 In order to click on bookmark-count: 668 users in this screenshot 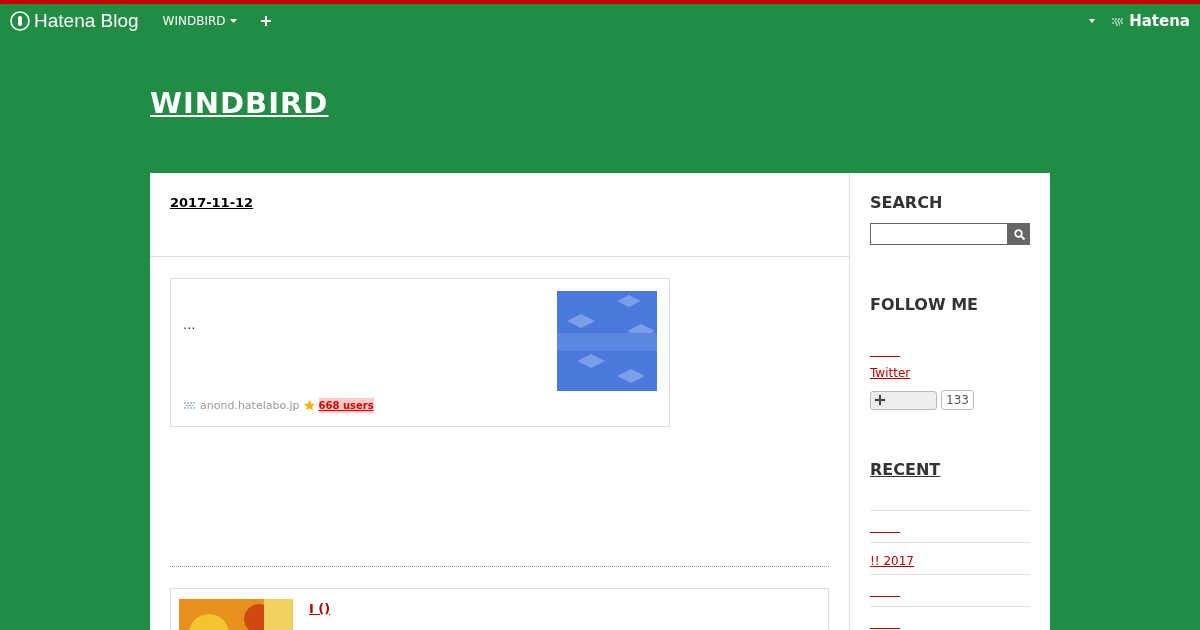, I will do `click(346, 406)`.